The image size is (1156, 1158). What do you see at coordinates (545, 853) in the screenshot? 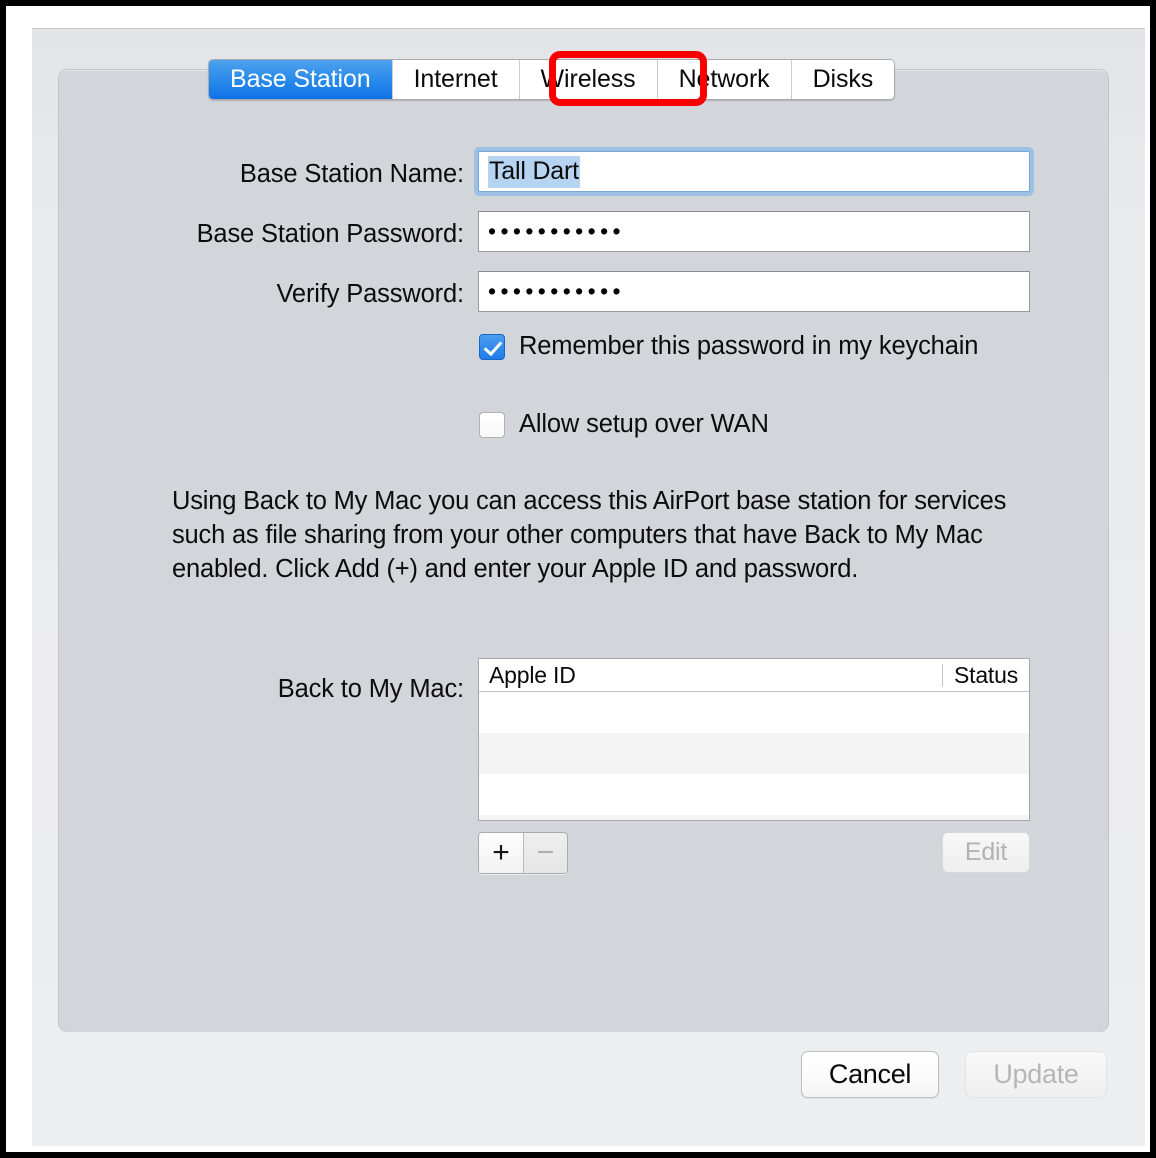
I see `remove-button: −` at bounding box center [545, 853].